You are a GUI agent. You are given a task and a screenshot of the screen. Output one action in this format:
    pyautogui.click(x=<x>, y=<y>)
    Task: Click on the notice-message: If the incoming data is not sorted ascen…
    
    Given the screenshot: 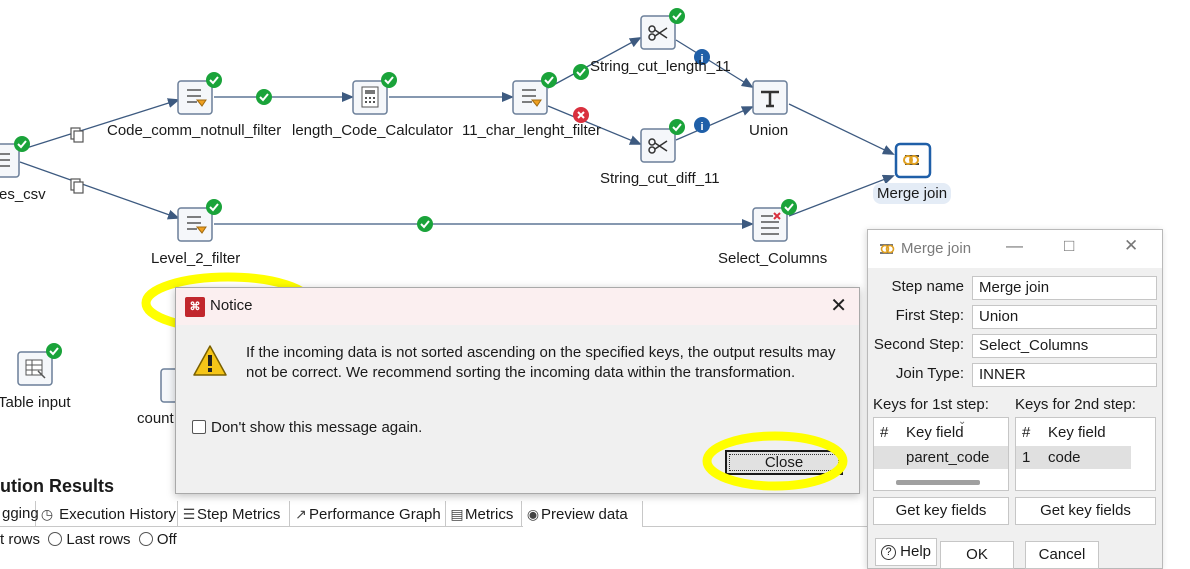 What is the action you would take?
    pyautogui.click(x=541, y=362)
    